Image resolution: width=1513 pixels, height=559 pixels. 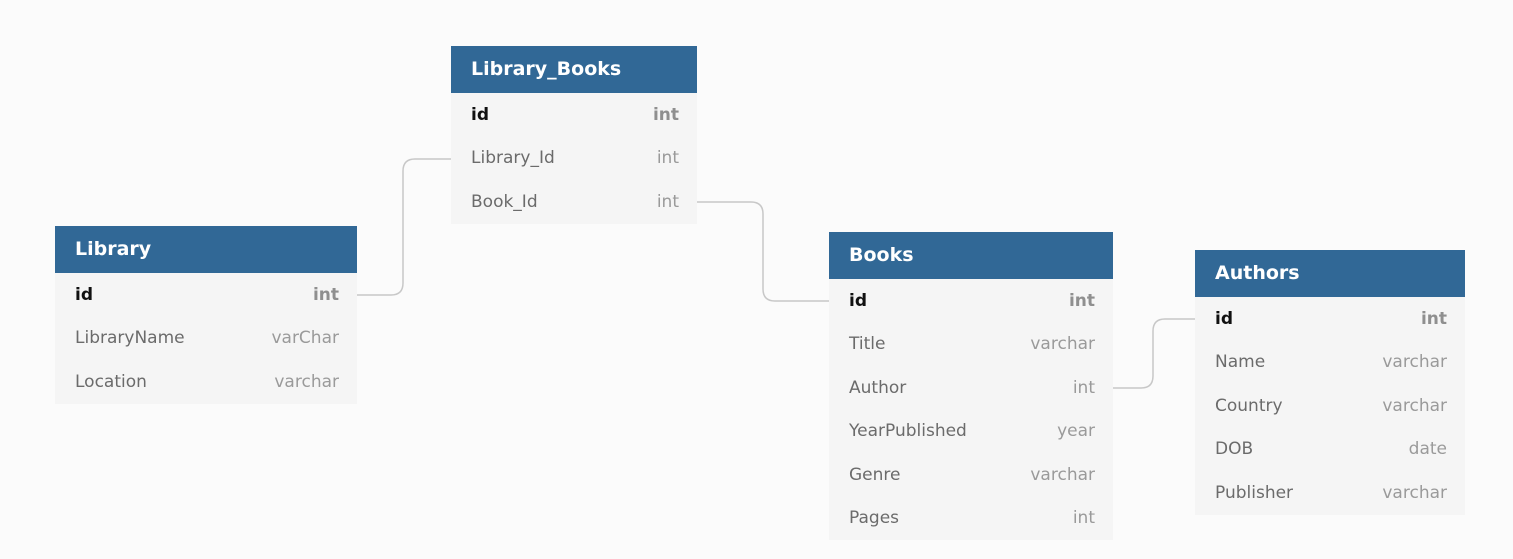 What do you see at coordinates (971, 432) in the screenshot?
I see `field-row: YearPublished year` at bounding box center [971, 432].